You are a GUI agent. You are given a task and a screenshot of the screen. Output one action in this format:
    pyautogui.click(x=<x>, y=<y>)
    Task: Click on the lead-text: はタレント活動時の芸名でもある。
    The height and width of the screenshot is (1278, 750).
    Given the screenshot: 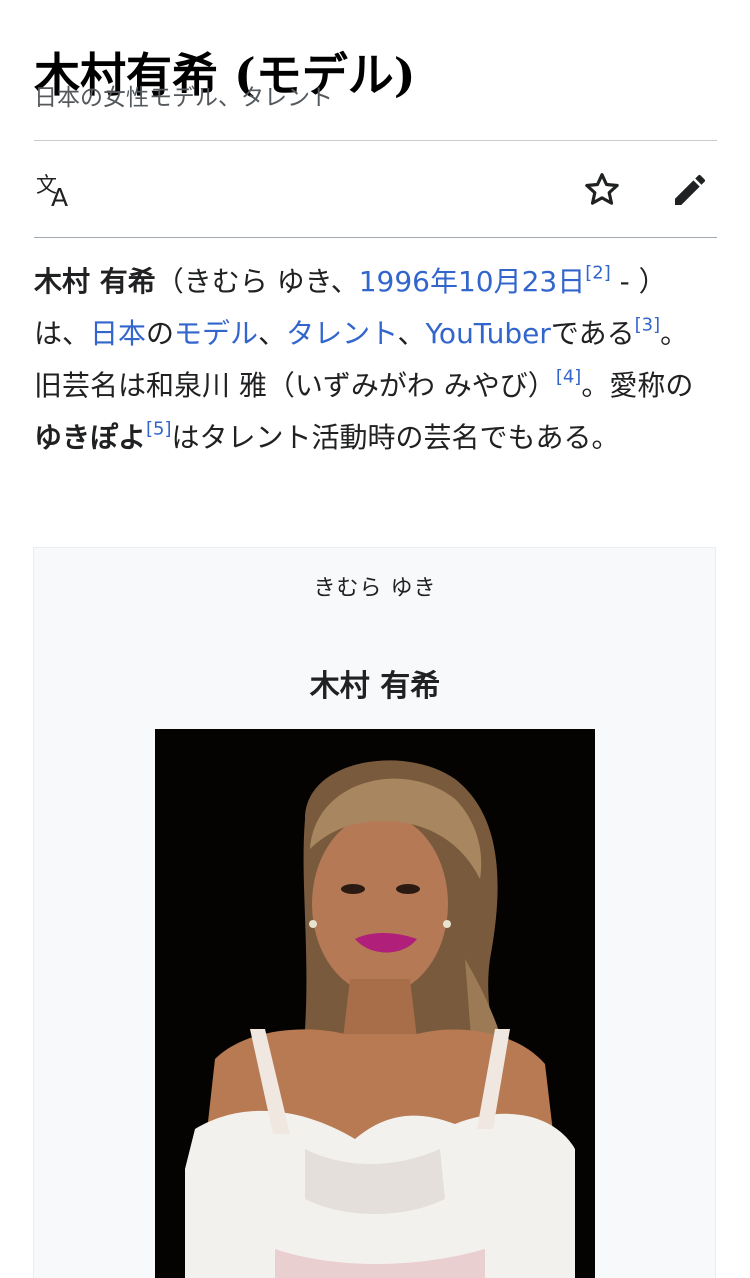 What is the action you would take?
    pyautogui.click(x=395, y=437)
    